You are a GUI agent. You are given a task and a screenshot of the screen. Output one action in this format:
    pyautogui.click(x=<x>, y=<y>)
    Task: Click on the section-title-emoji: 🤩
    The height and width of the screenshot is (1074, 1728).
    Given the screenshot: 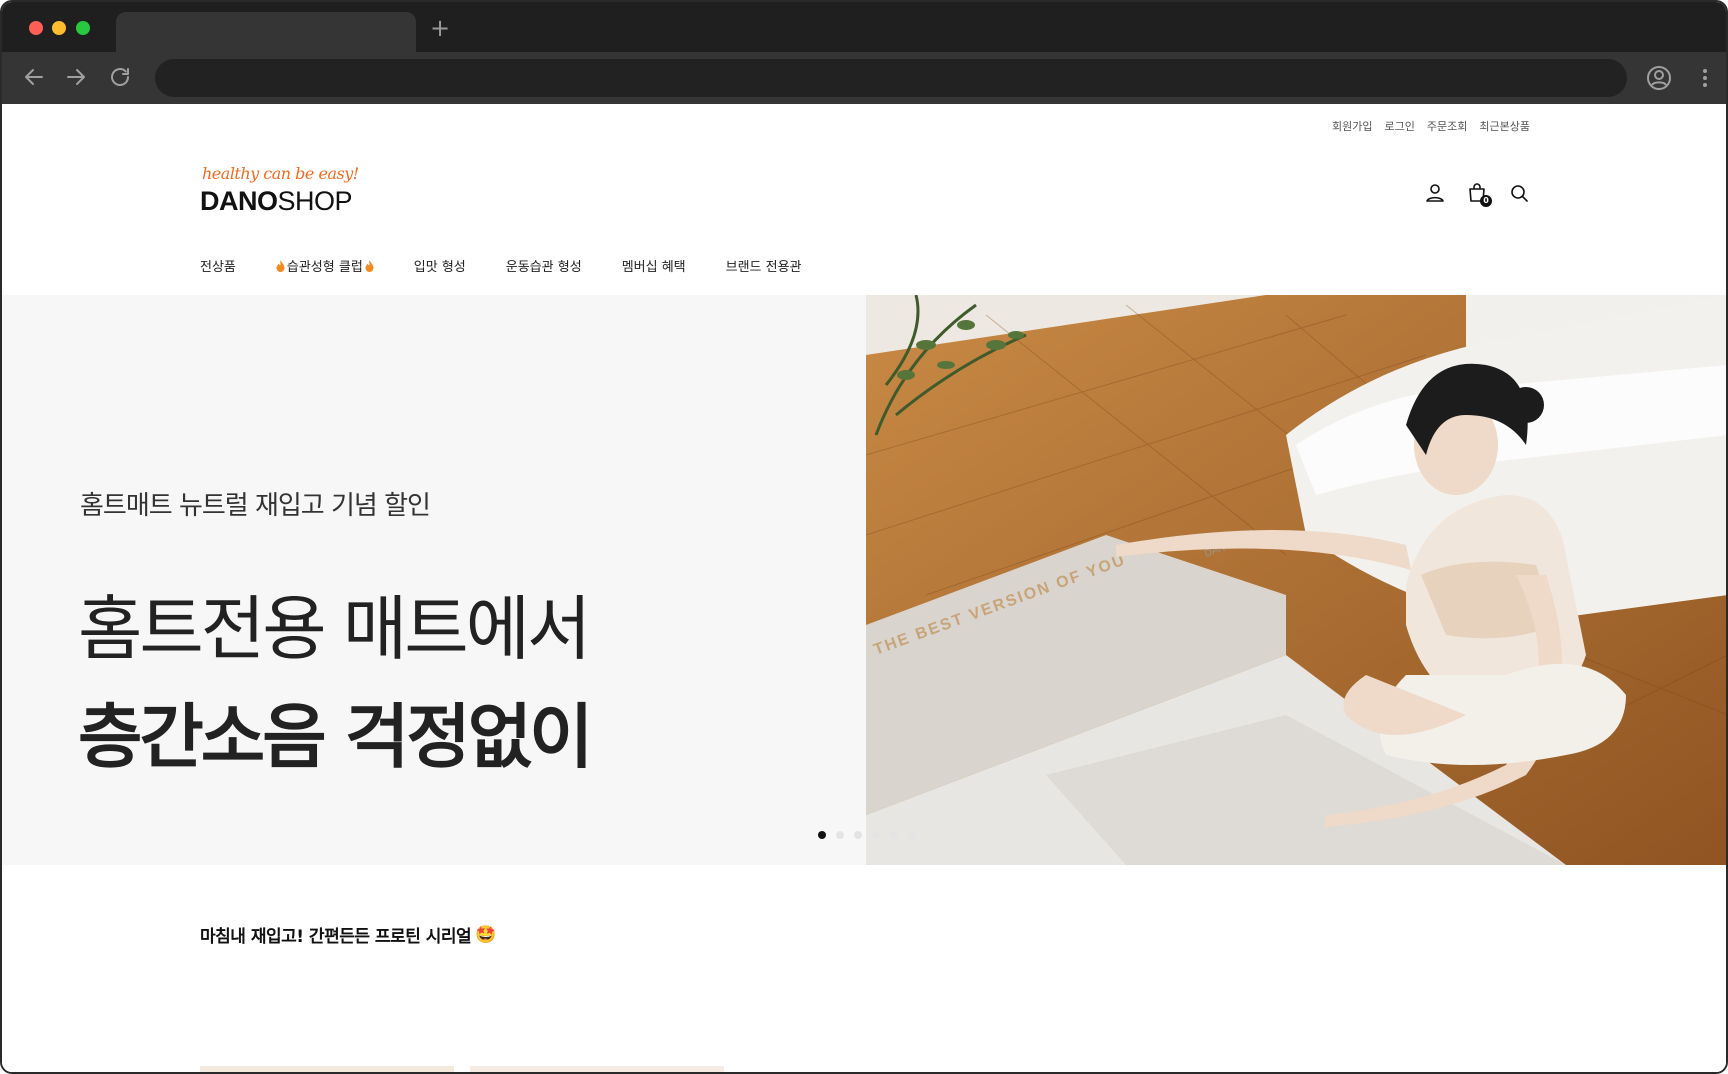 What is the action you would take?
    pyautogui.click(x=485, y=934)
    